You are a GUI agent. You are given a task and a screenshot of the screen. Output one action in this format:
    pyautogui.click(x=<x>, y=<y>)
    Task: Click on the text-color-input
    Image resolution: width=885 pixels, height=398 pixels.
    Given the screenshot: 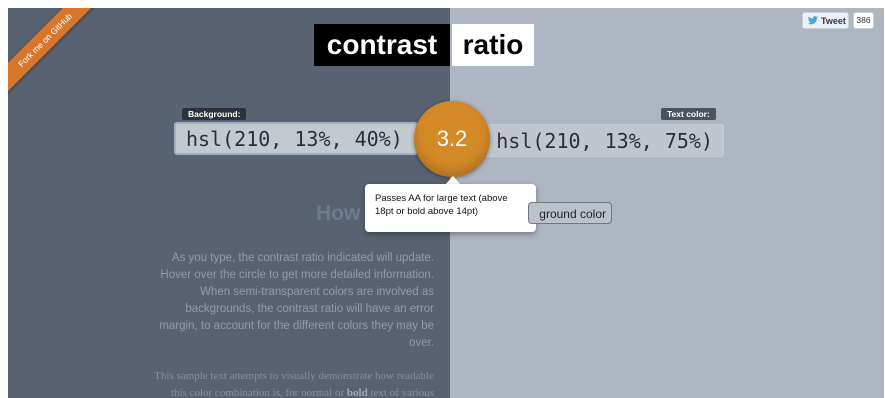 What is the action you would take?
    pyautogui.click(x=603, y=140)
    